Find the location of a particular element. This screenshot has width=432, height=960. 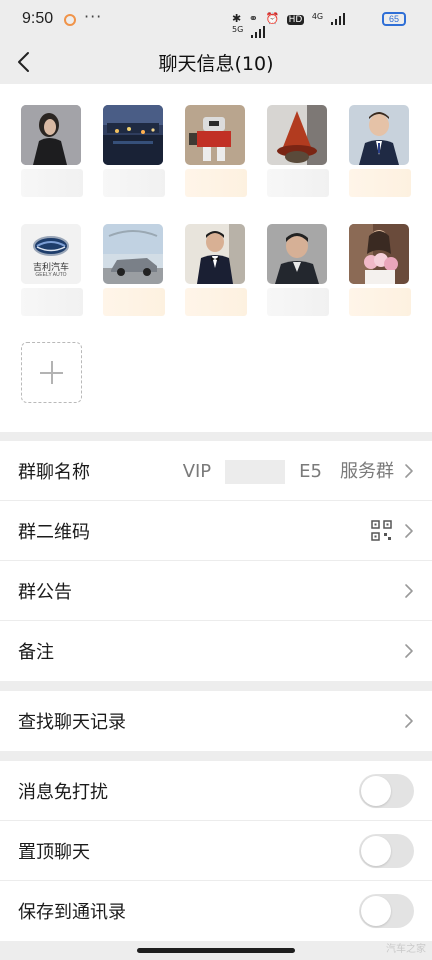

group-name-prefix: VIP is located at coordinates (197, 471).